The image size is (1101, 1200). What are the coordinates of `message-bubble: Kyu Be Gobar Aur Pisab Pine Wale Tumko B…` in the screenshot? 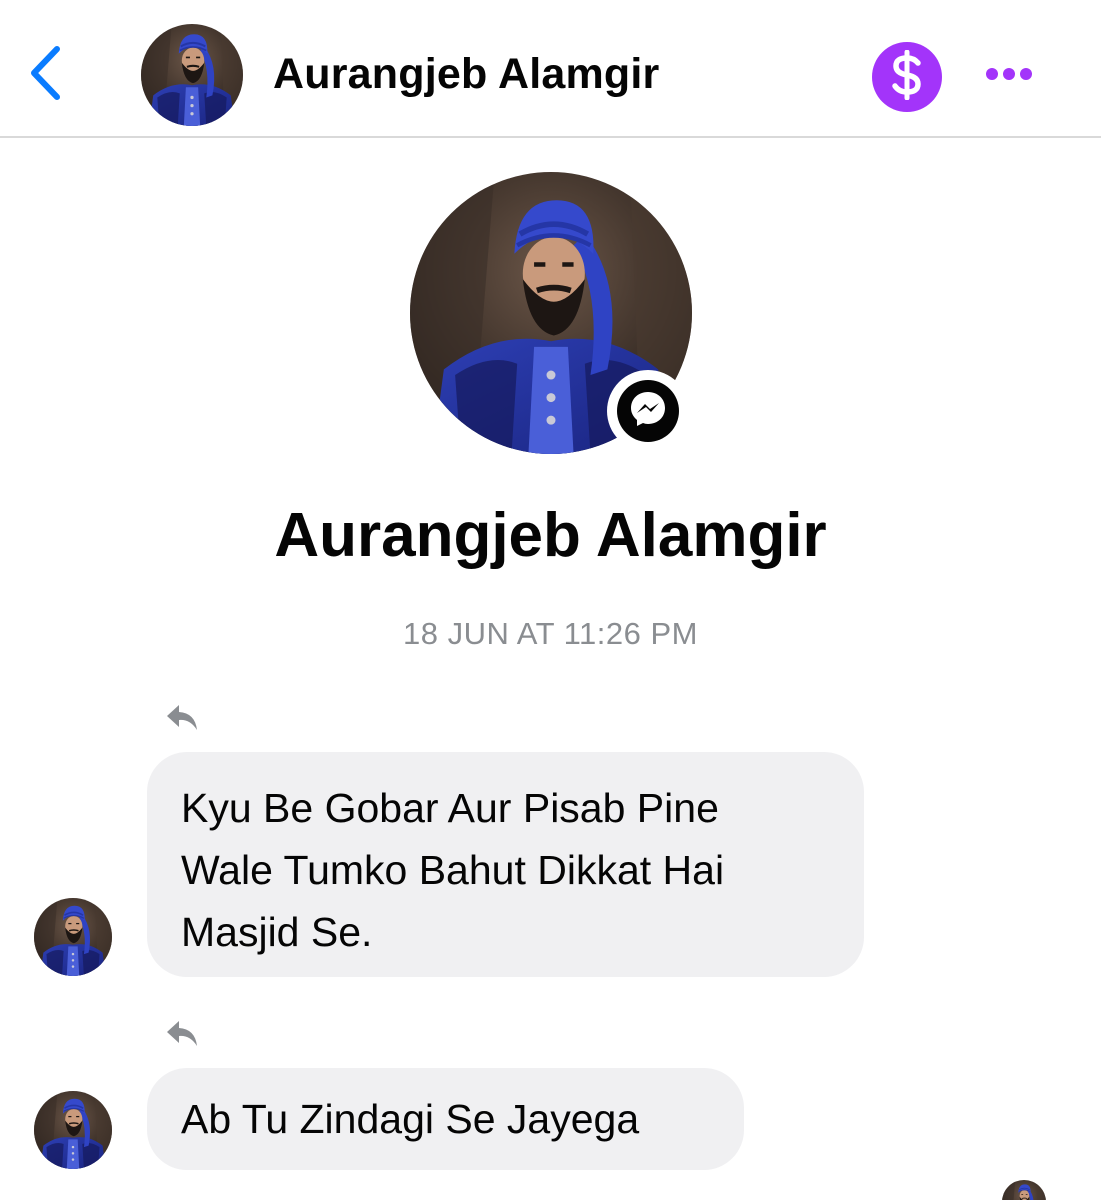 It's located at (505, 864).